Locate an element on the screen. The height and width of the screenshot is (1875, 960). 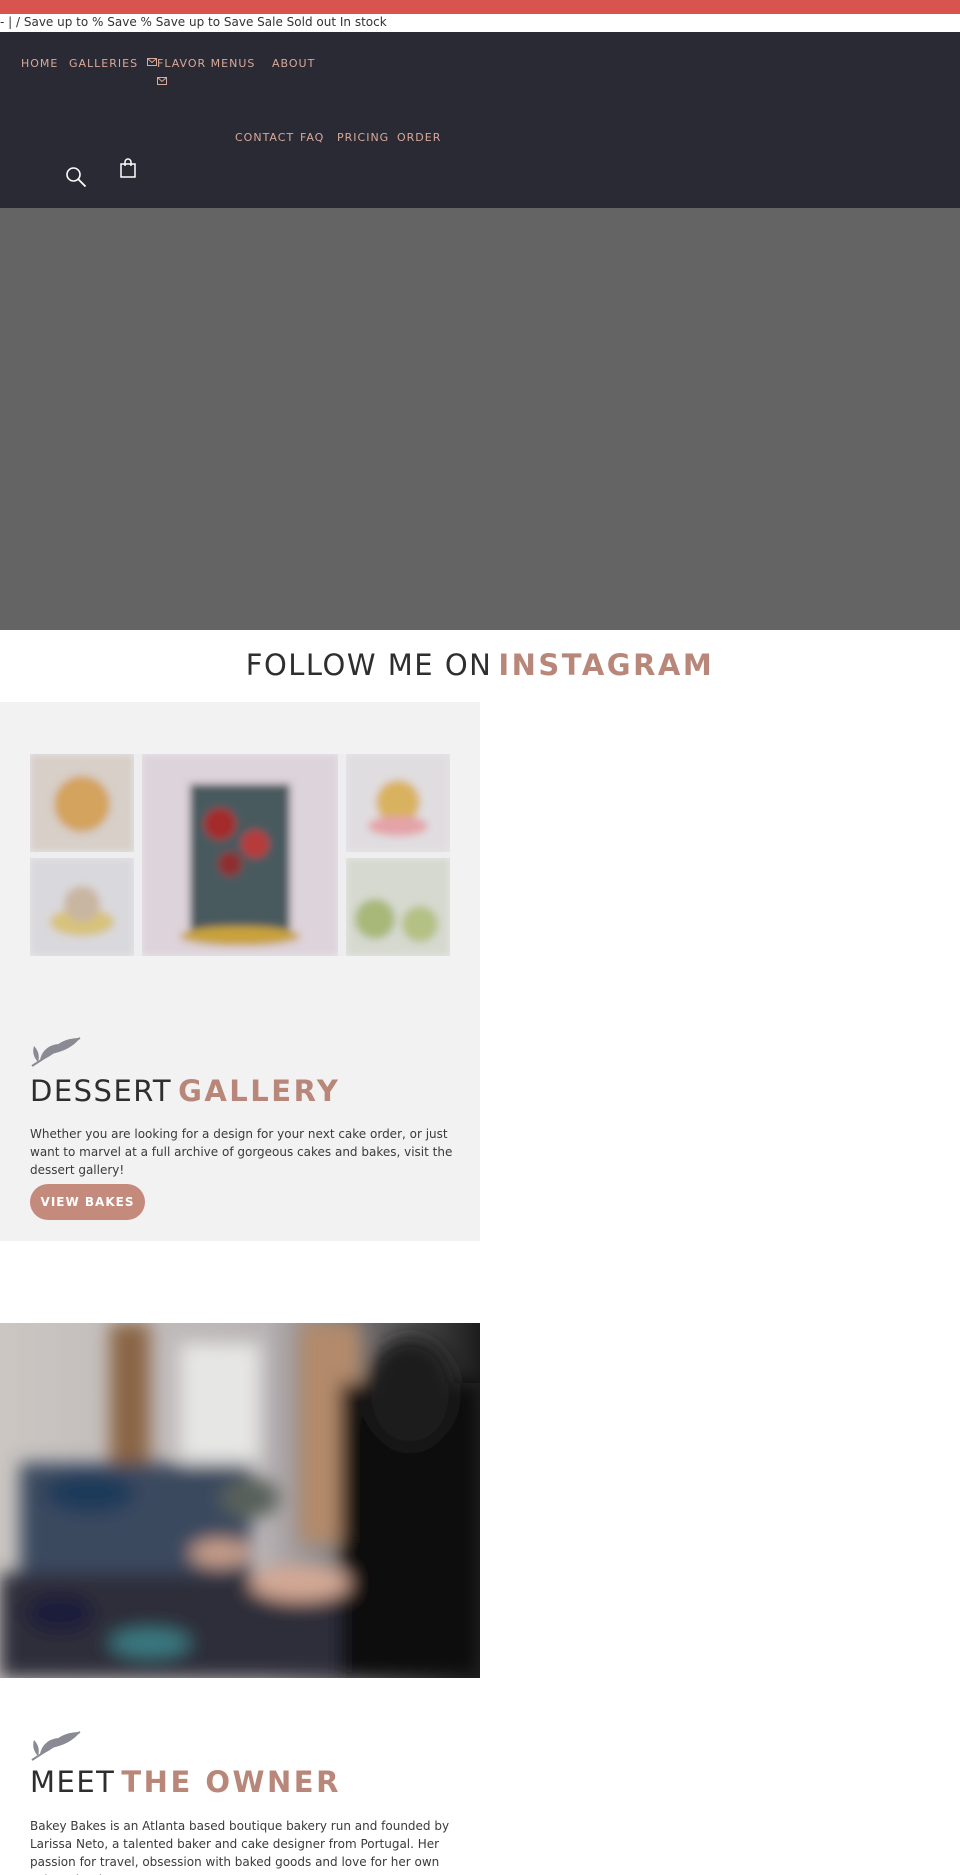
gallery-heading: DESSERT GALLERY is located at coordinates (185, 1091).